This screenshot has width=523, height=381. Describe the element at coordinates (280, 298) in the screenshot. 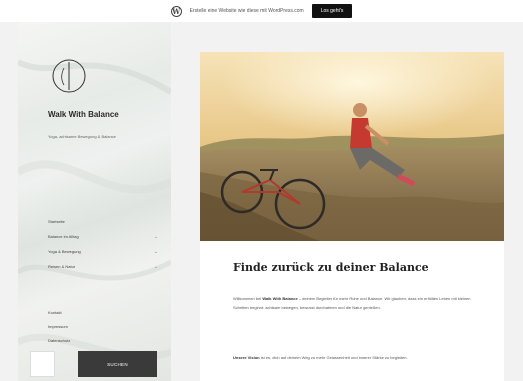

I see `bold-text: Walk With Balance` at that location.